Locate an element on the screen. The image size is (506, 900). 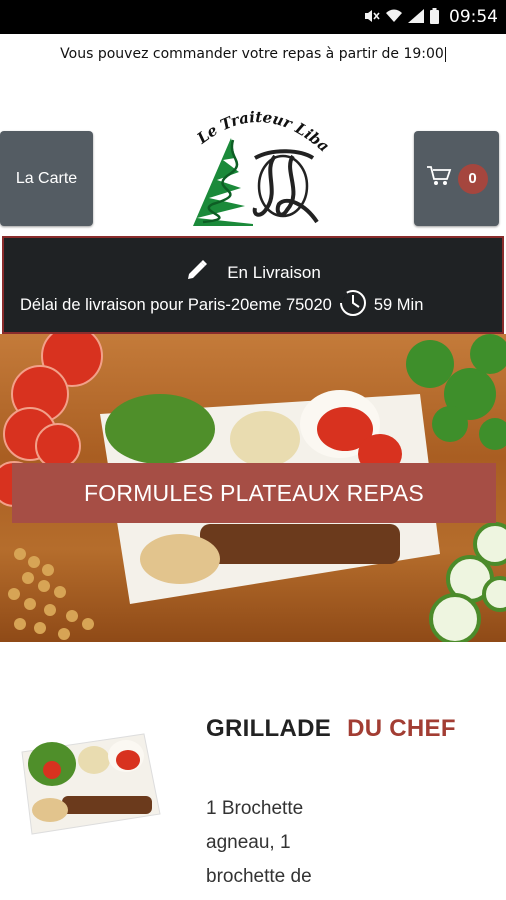
cart-icon is located at coordinates (439, 178).